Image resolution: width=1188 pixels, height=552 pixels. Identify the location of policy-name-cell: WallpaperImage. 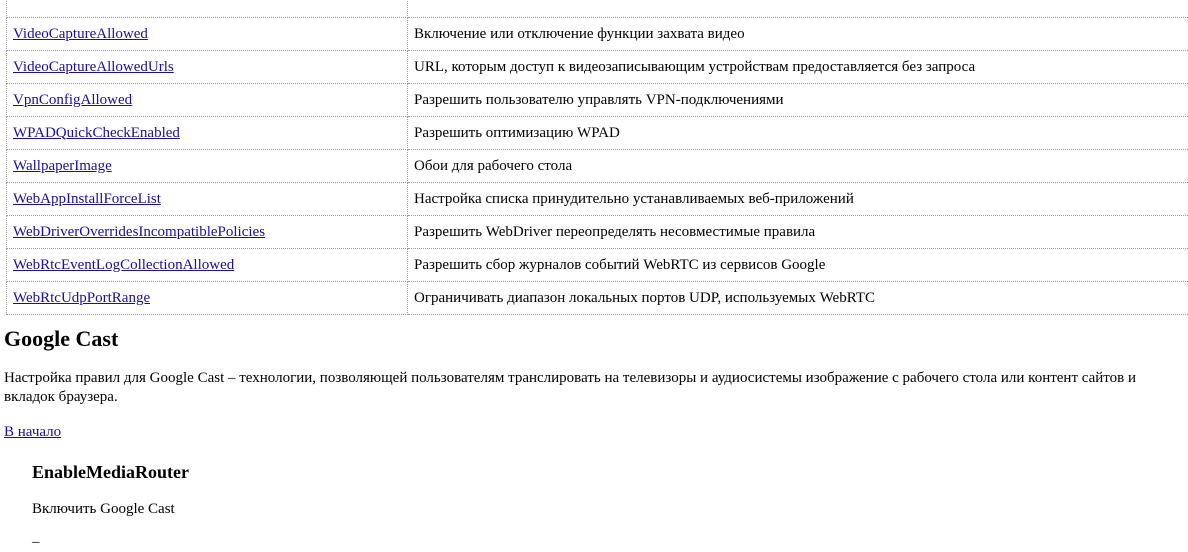
(207, 166).